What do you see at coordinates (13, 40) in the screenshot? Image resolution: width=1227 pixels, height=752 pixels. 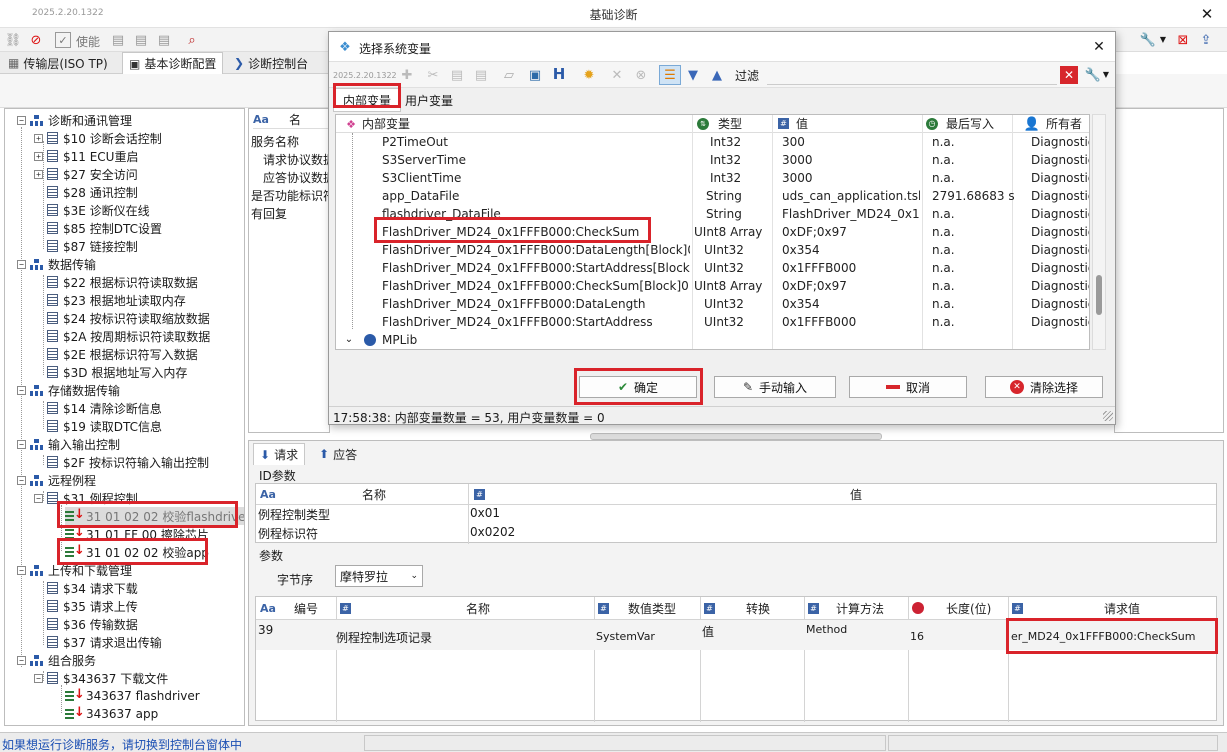 I see `link-icon: ⛓` at bounding box center [13, 40].